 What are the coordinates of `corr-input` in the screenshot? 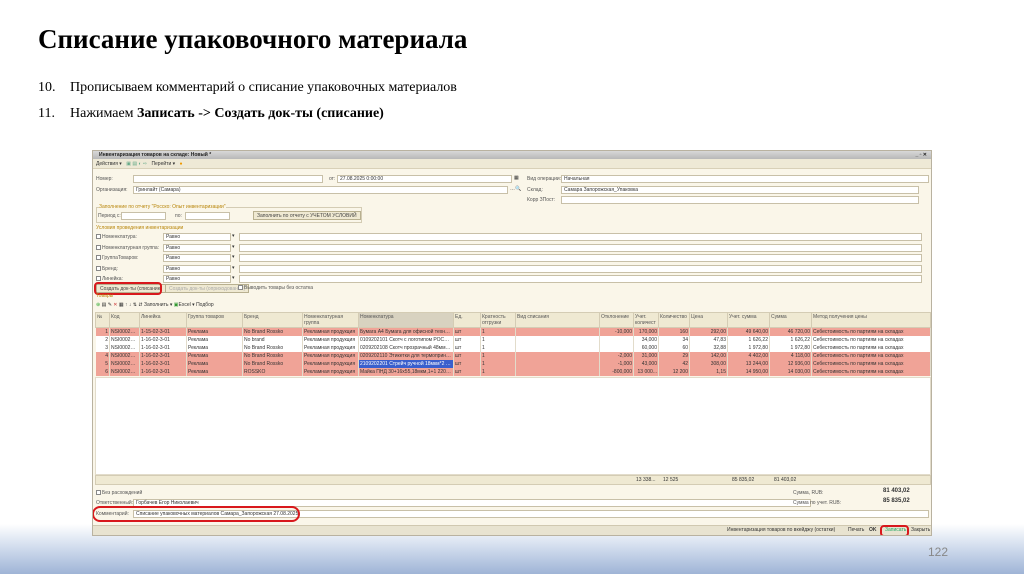 It's located at (740, 200).